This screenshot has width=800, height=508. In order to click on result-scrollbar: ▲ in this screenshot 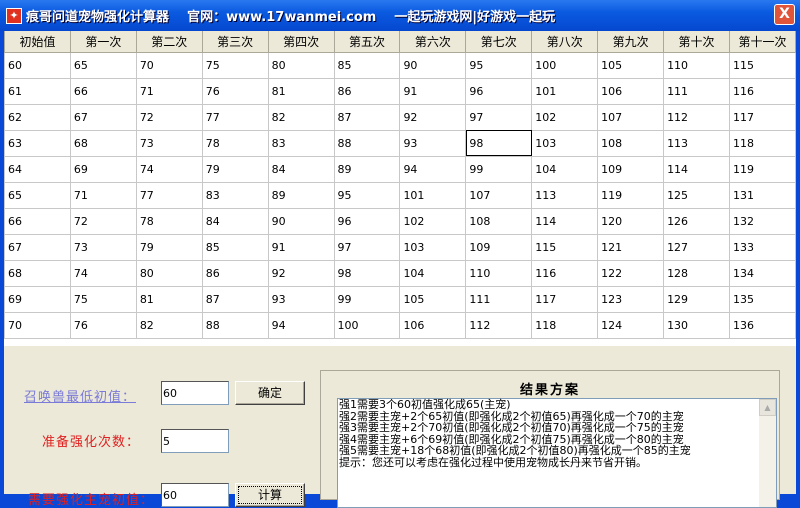, I will do `click(767, 453)`.